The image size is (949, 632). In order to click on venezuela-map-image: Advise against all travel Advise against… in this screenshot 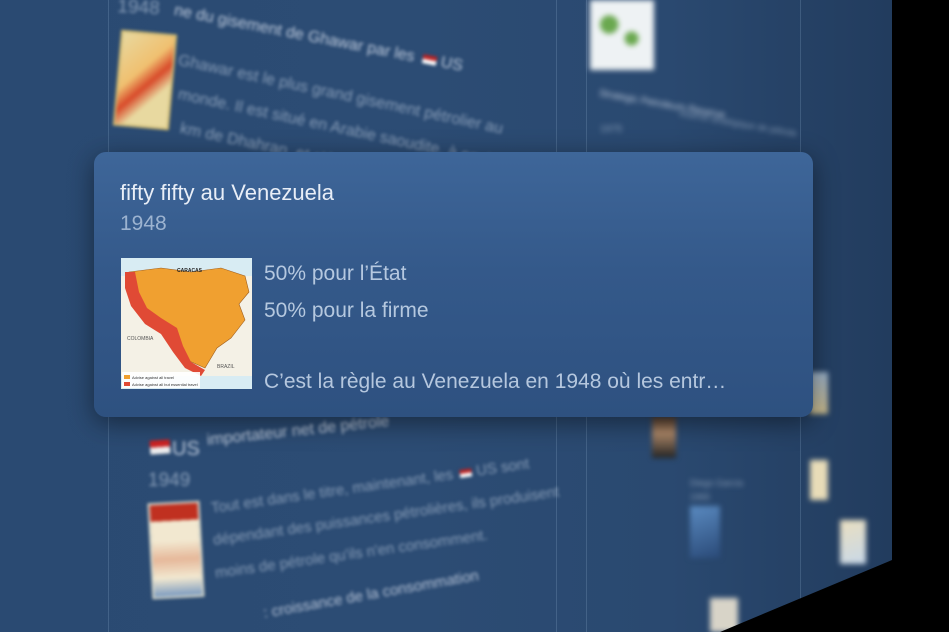, I will do `click(186, 323)`.